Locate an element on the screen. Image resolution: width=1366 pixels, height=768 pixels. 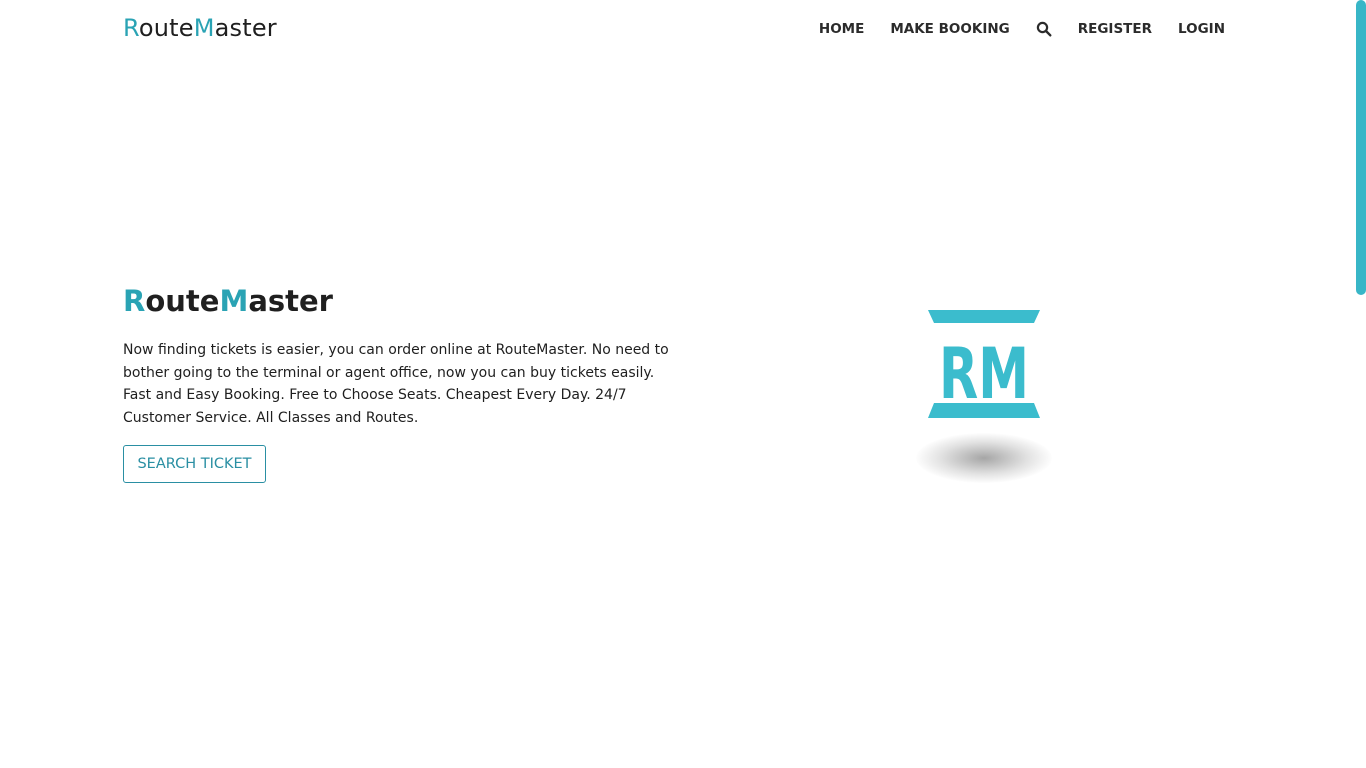
nav-login: LOGIN is located at coordinates (1201, 29).